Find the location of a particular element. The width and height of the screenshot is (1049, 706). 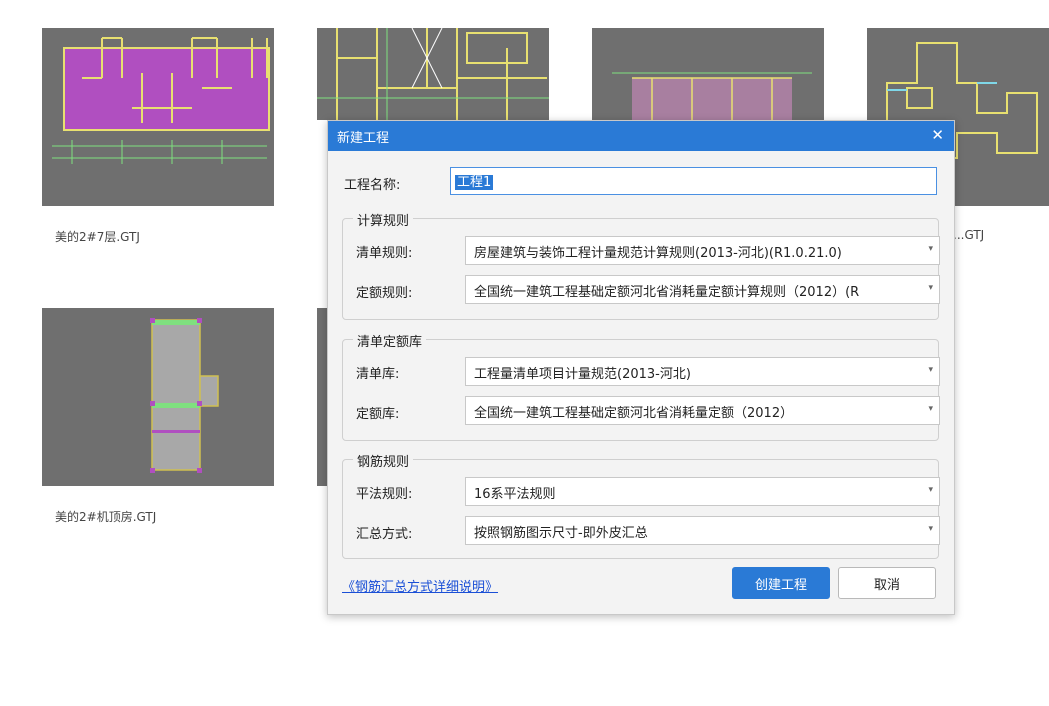

plan-rule-label: 平法规则: is located at coordinates (384, 494).